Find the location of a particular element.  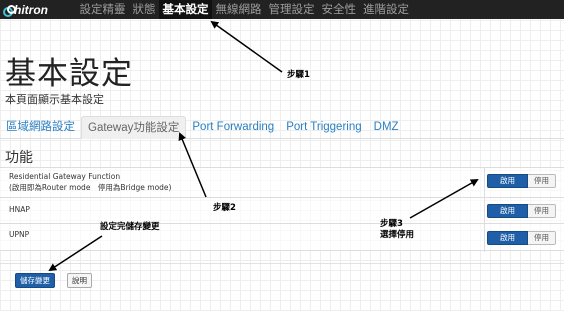

arrow-save is located at coordinates (75, 253).